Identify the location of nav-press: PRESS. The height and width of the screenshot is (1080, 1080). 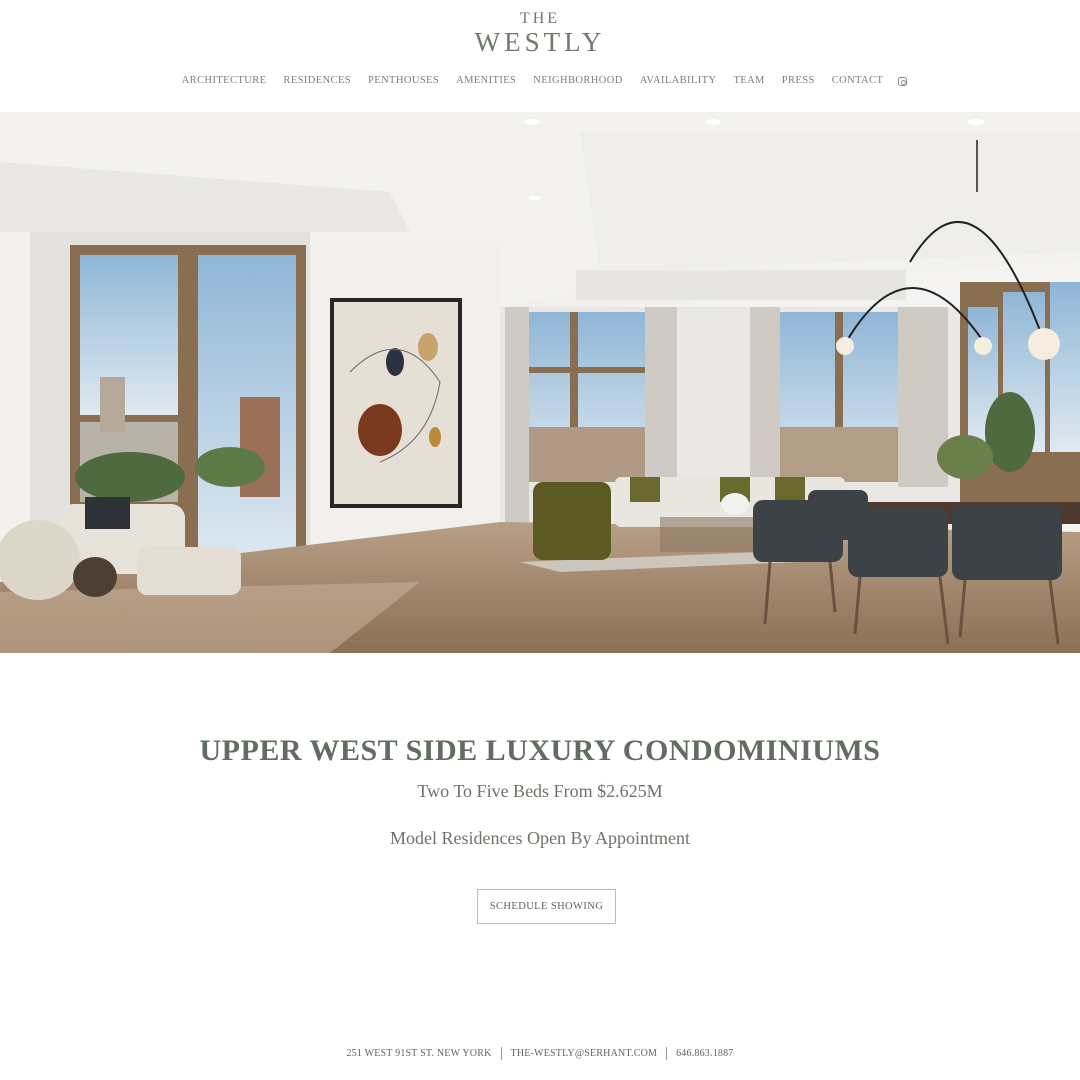
(798, 81).